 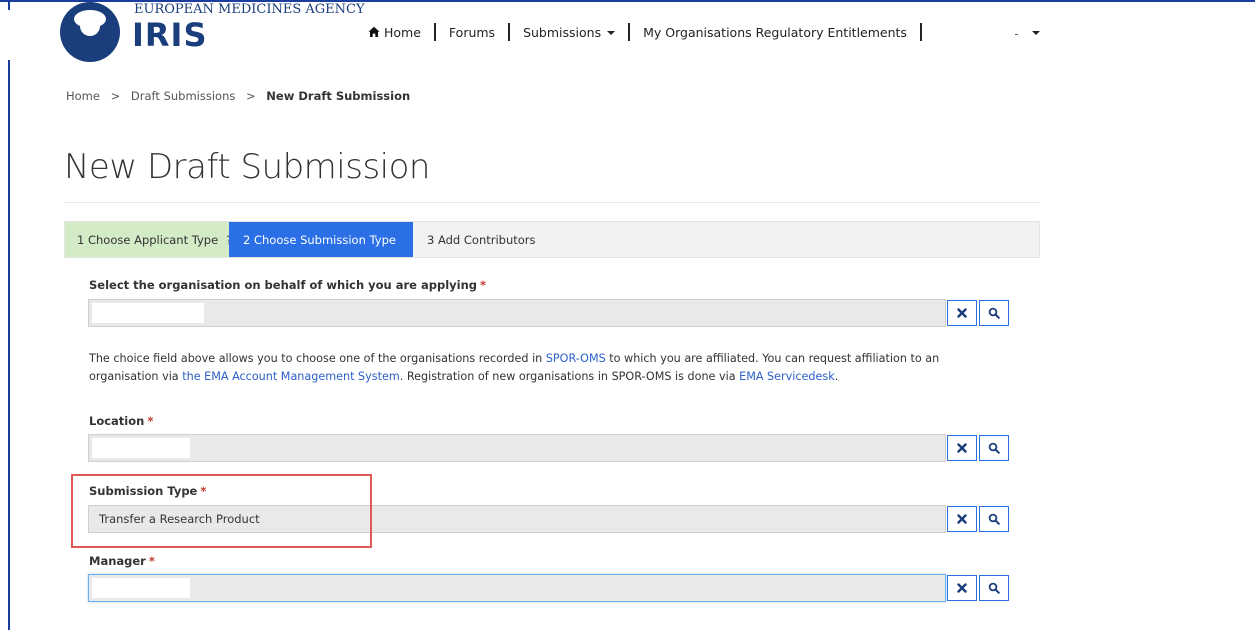 What do you see at coordinates (1027, 31) in the screenshot?
I see `user-menu` at bounding box center [1027, 31].